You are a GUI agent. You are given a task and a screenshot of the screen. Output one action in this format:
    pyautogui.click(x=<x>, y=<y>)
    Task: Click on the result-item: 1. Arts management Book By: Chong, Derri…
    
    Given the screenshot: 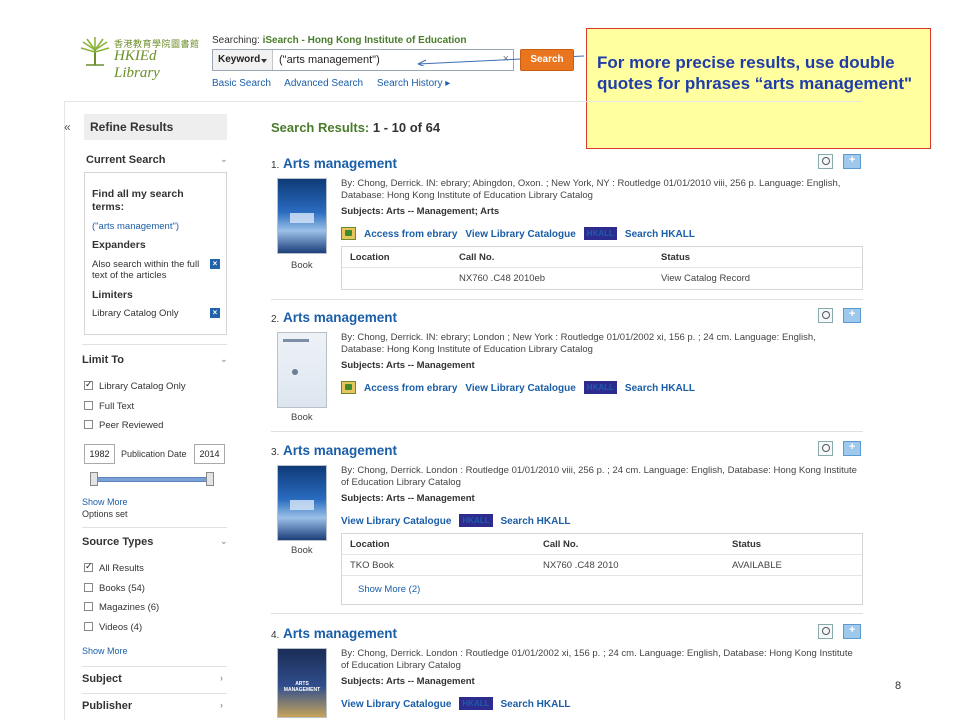 What is the action you would take?
    pyautogui.click(x=567, y=225)
    